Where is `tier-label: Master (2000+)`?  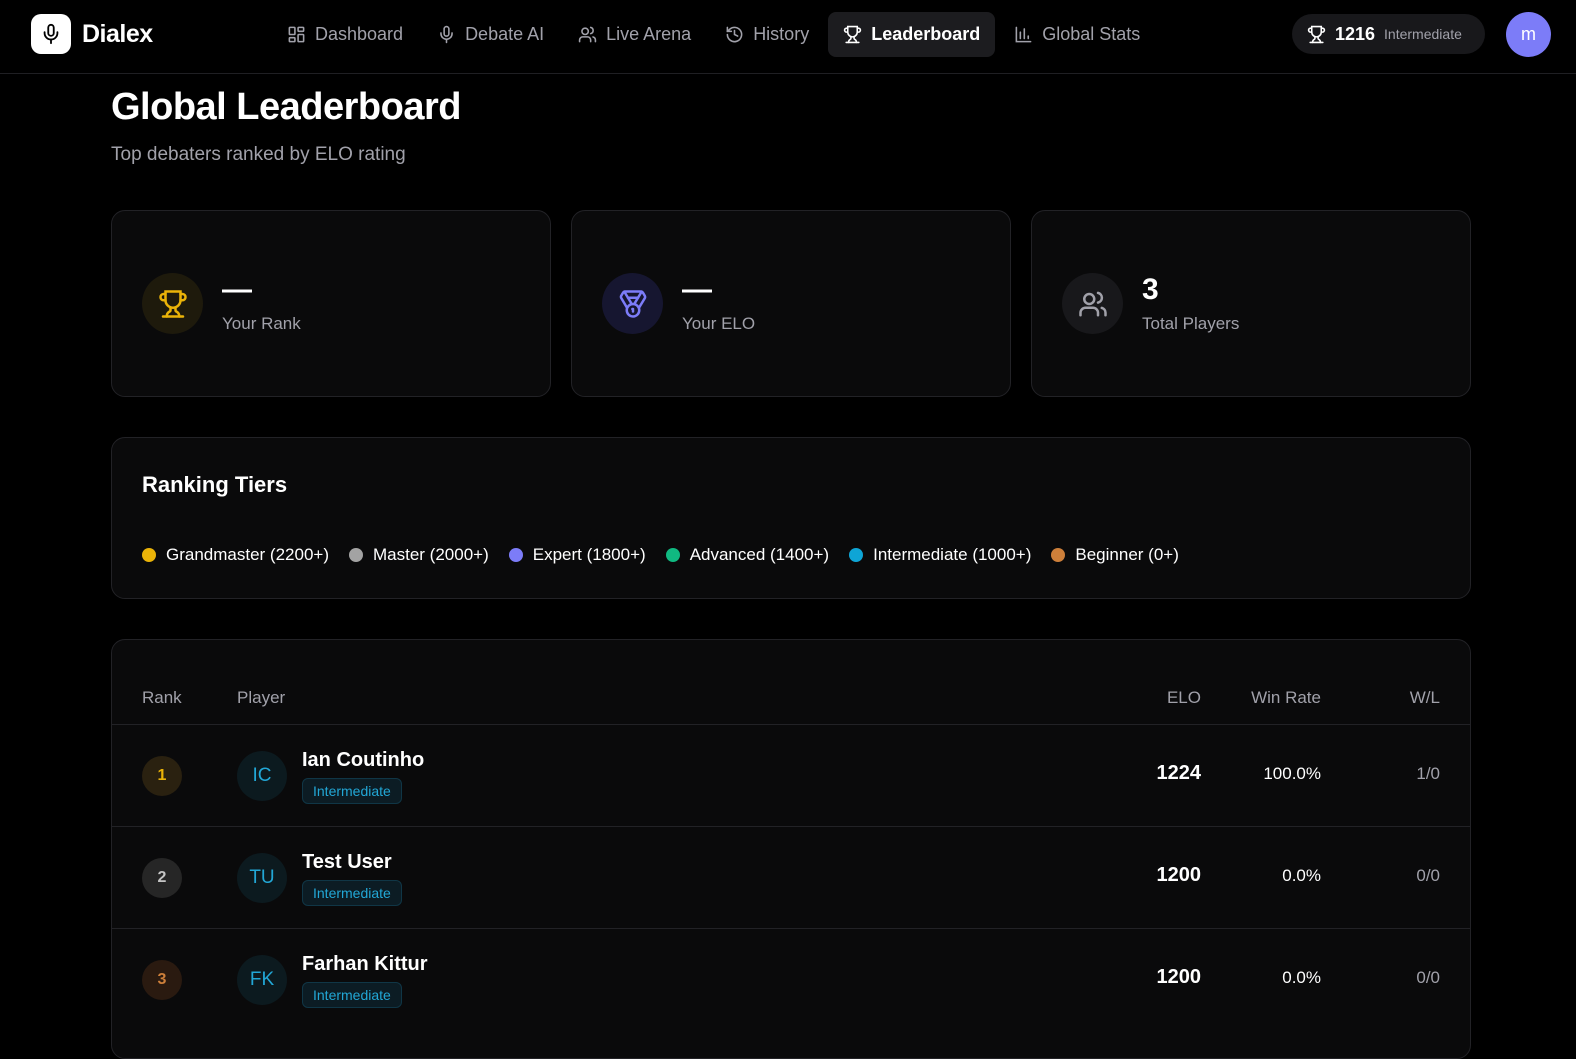 tier-label: Master (2000+) is located at coordinates (431, 554).